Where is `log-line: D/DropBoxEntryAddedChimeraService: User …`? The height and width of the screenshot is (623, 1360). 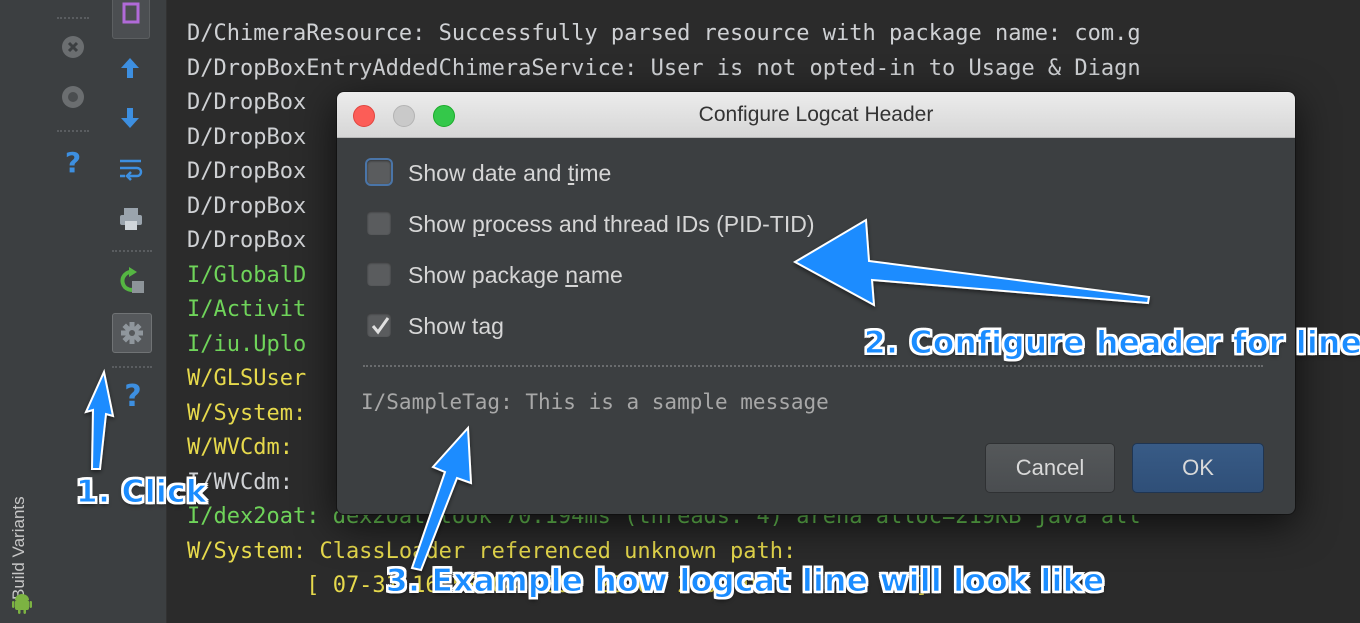
log-line: D/DropBoxEntryAddedChimeraService: User … is located at coordinates (664, 68).